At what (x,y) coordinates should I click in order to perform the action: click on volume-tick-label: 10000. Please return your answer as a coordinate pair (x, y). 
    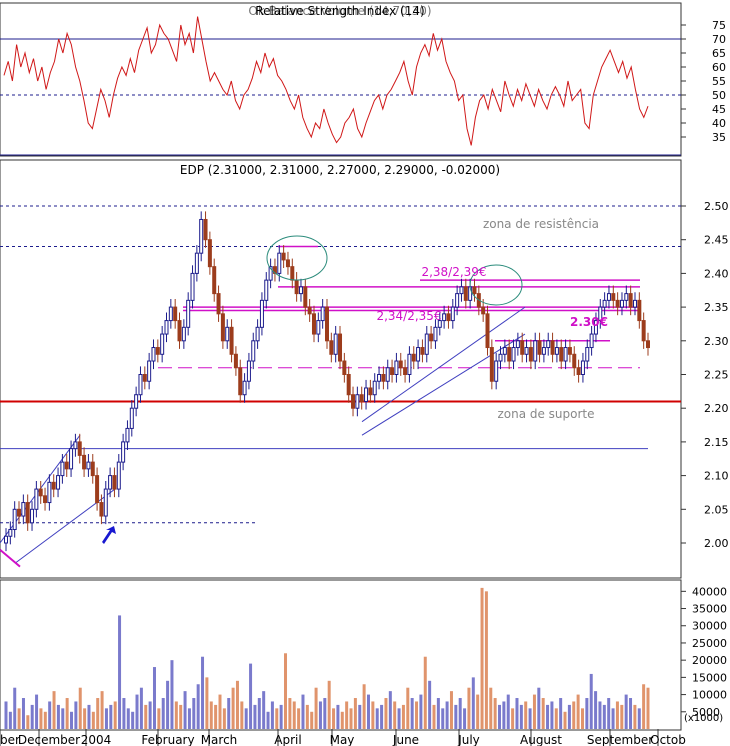
    Looking at the image, I should click on (709, 695).